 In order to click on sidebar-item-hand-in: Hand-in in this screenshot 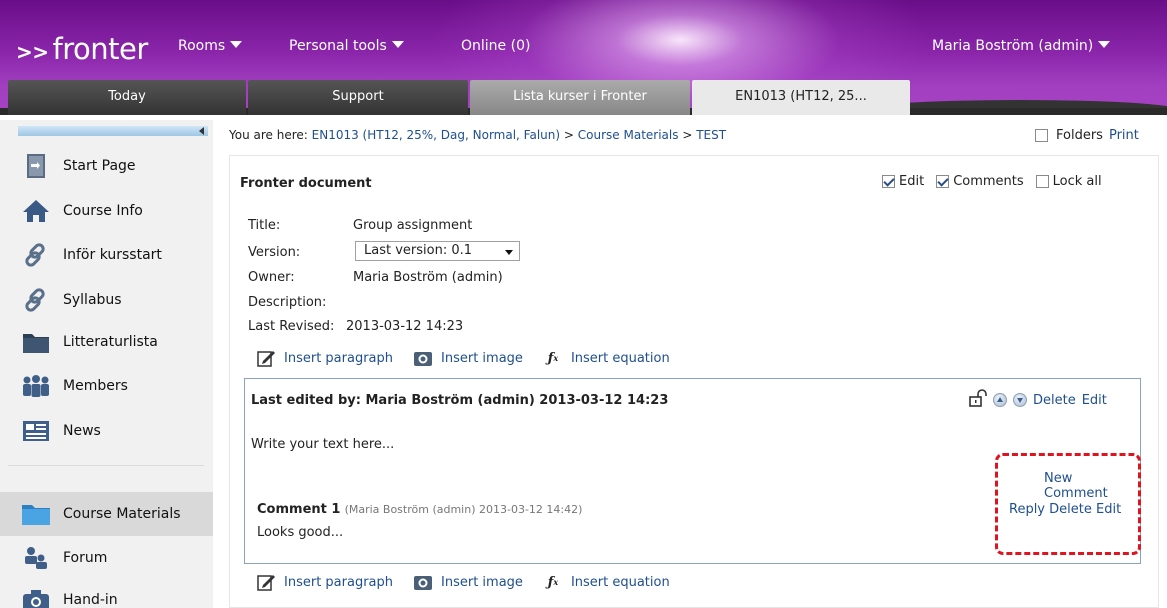, I will do `click(106, 594)`.